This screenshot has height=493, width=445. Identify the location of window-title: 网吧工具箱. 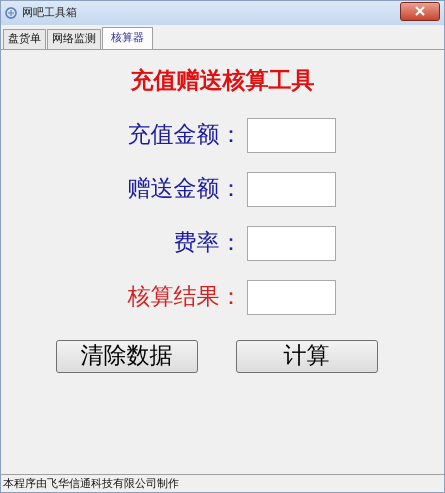
(49, 12).